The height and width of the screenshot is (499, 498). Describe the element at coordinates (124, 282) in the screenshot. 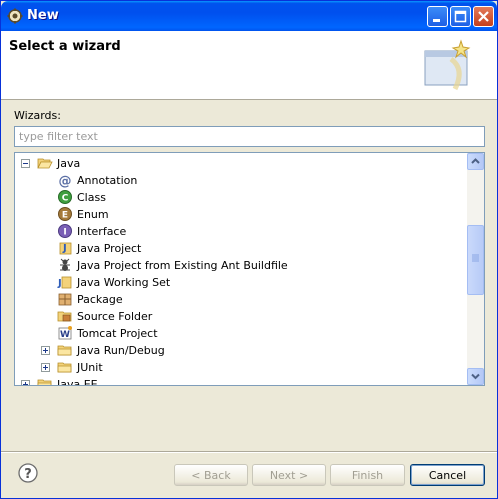

I see `tree-item-label: Java Working Set` at that location.